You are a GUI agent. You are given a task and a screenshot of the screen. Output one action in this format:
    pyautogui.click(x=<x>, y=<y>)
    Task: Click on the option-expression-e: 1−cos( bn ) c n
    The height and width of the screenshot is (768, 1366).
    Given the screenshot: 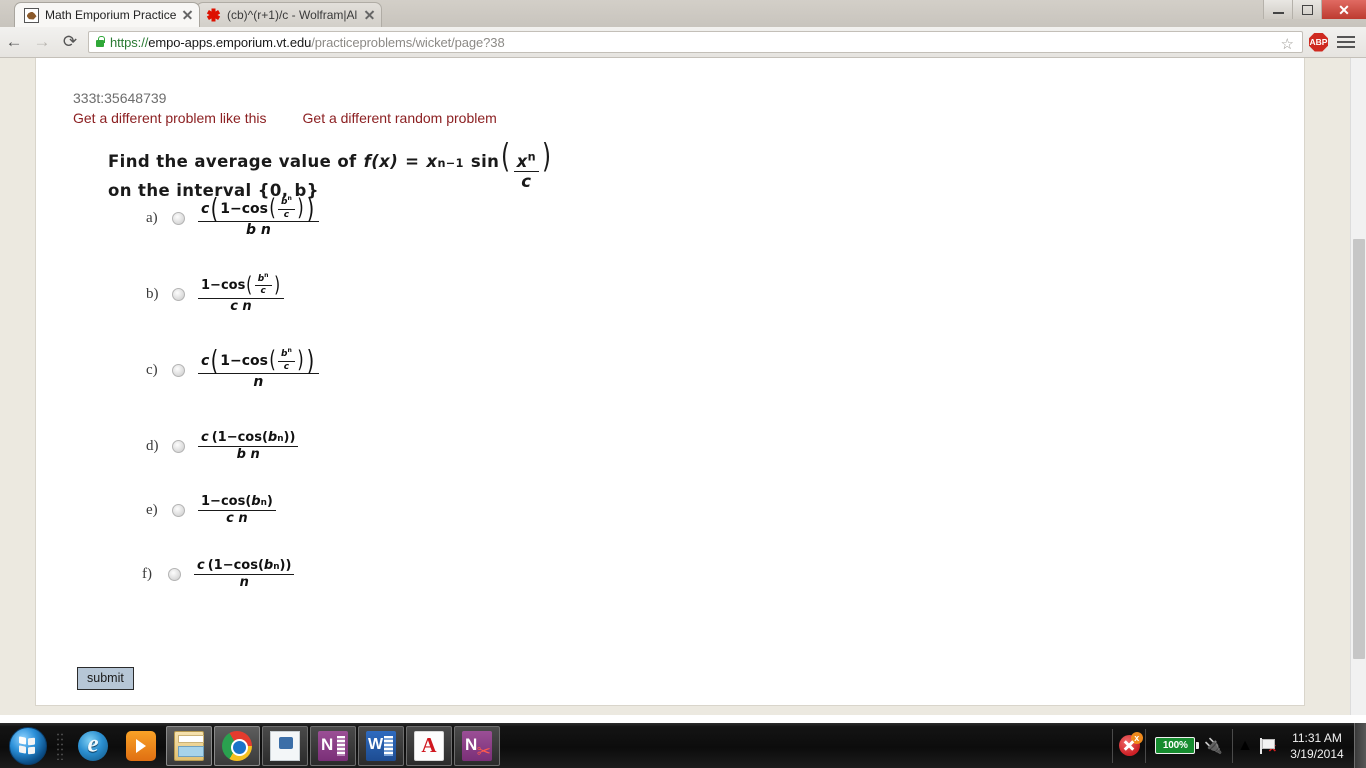 What is the action you would take?
    pyautogui.click(x=237, y=510)
    